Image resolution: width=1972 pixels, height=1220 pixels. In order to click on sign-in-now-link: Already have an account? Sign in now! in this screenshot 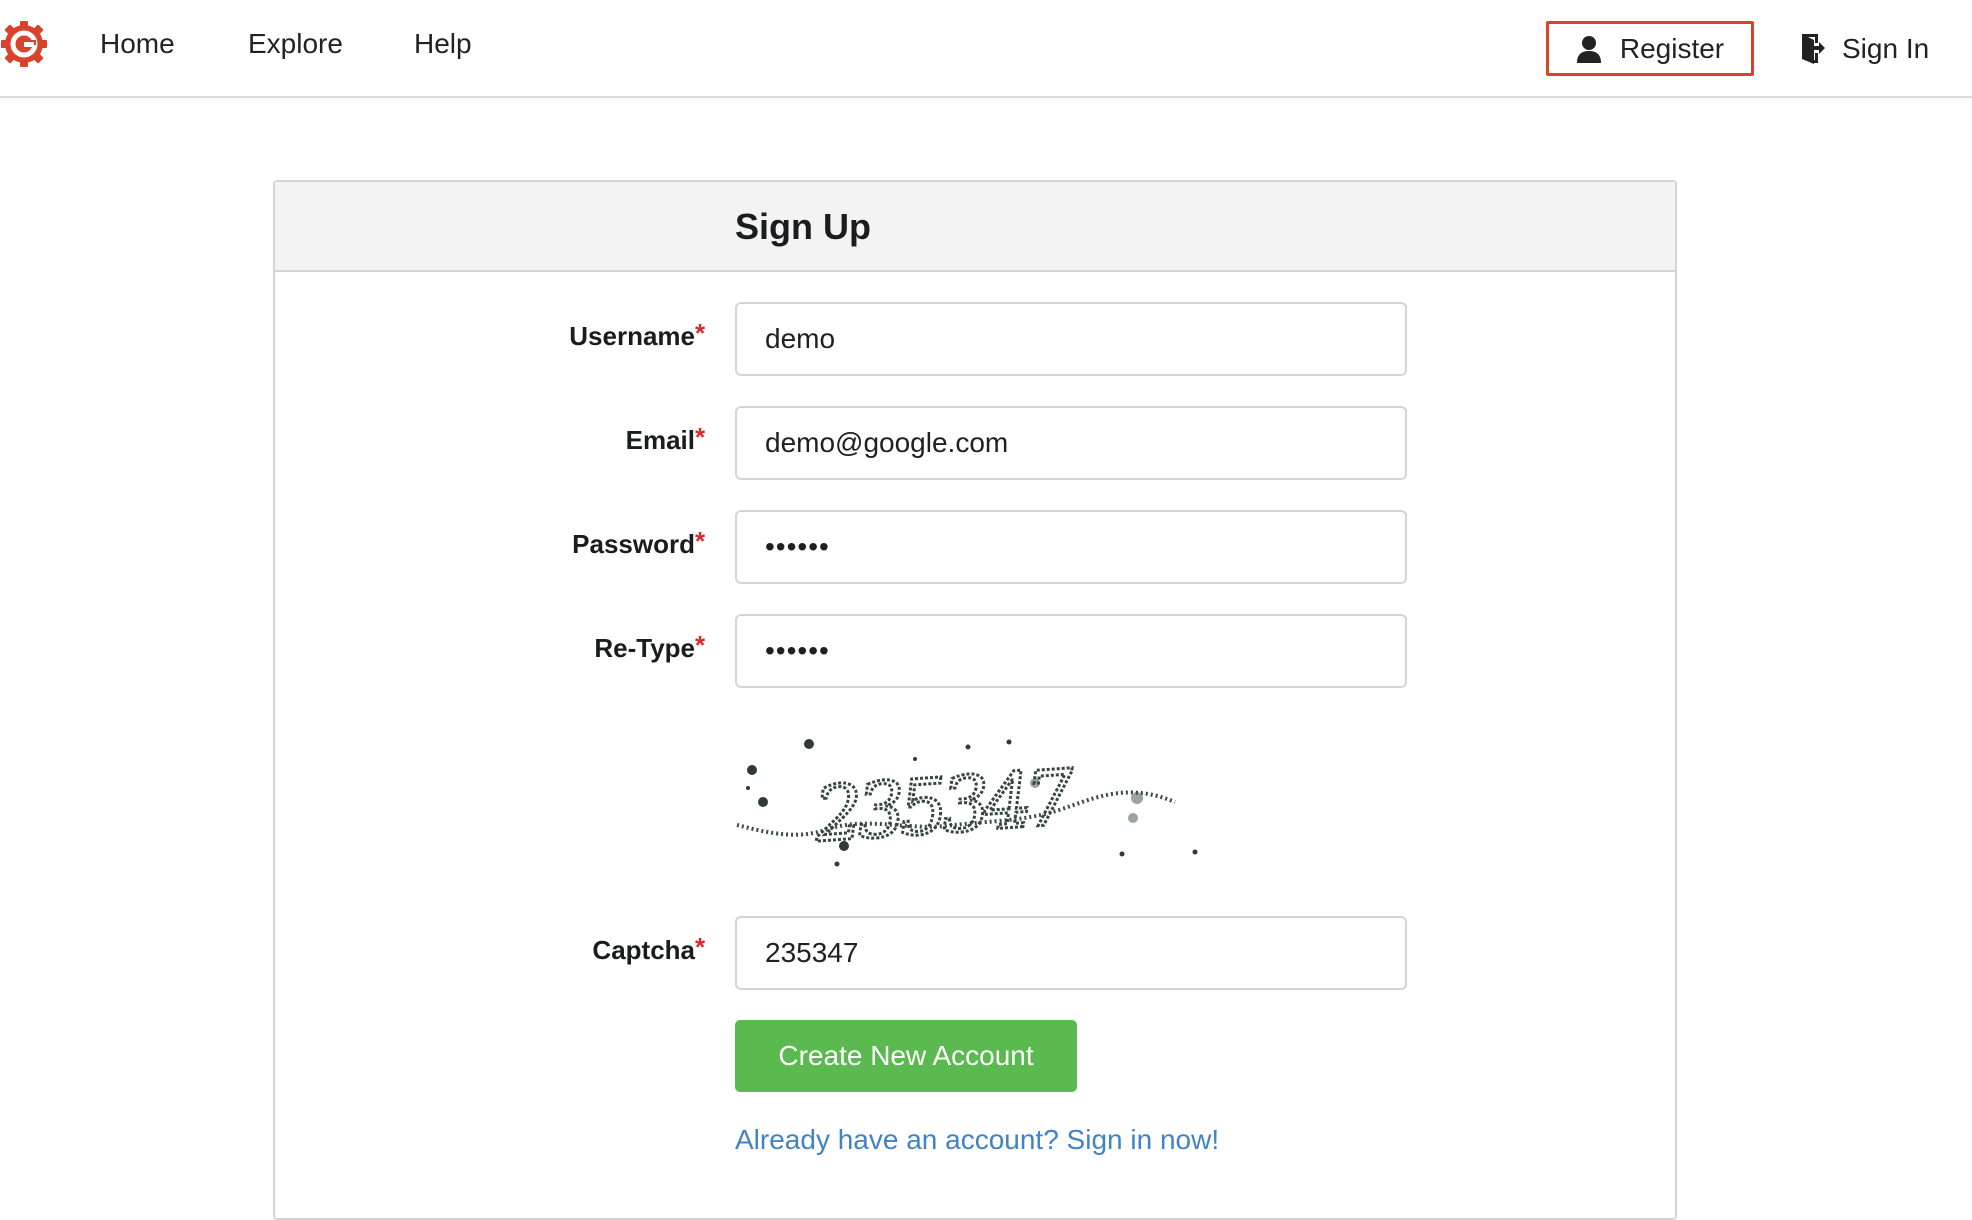, I will do `click(977, 1140)`.